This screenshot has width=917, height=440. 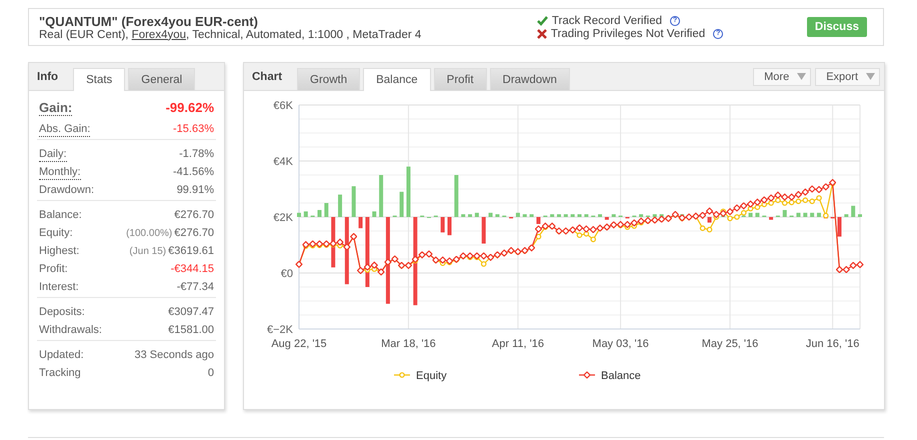 What do you see at coordinates (621, 376) in the screenshot?
I see `legend-label: Balance` at bounding box center [621, 376].